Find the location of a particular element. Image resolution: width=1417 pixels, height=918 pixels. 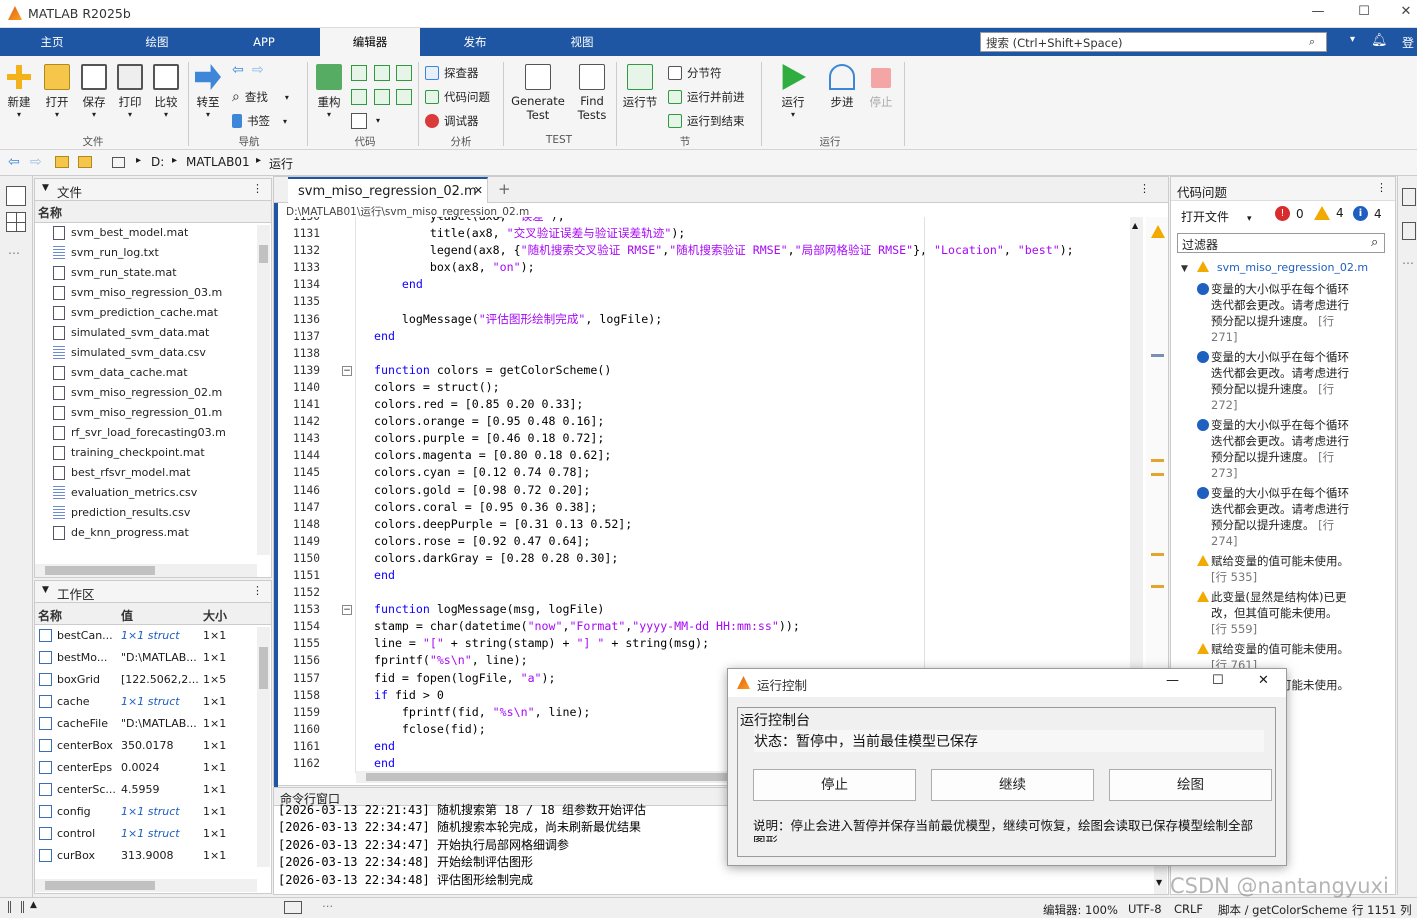

code-line: colors.orange = [0.95 0.48 0.16]; is located at coordinates (724, 421).